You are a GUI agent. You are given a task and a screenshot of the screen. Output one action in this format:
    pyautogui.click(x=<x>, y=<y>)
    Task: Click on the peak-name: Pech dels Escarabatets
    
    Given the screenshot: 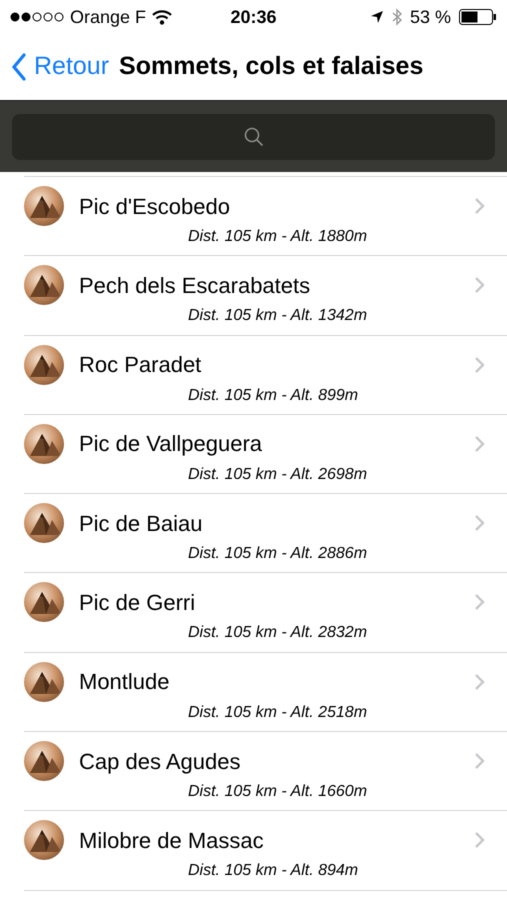 What is the action you would take?
    pyautogui.click(x=195, y=286)
    